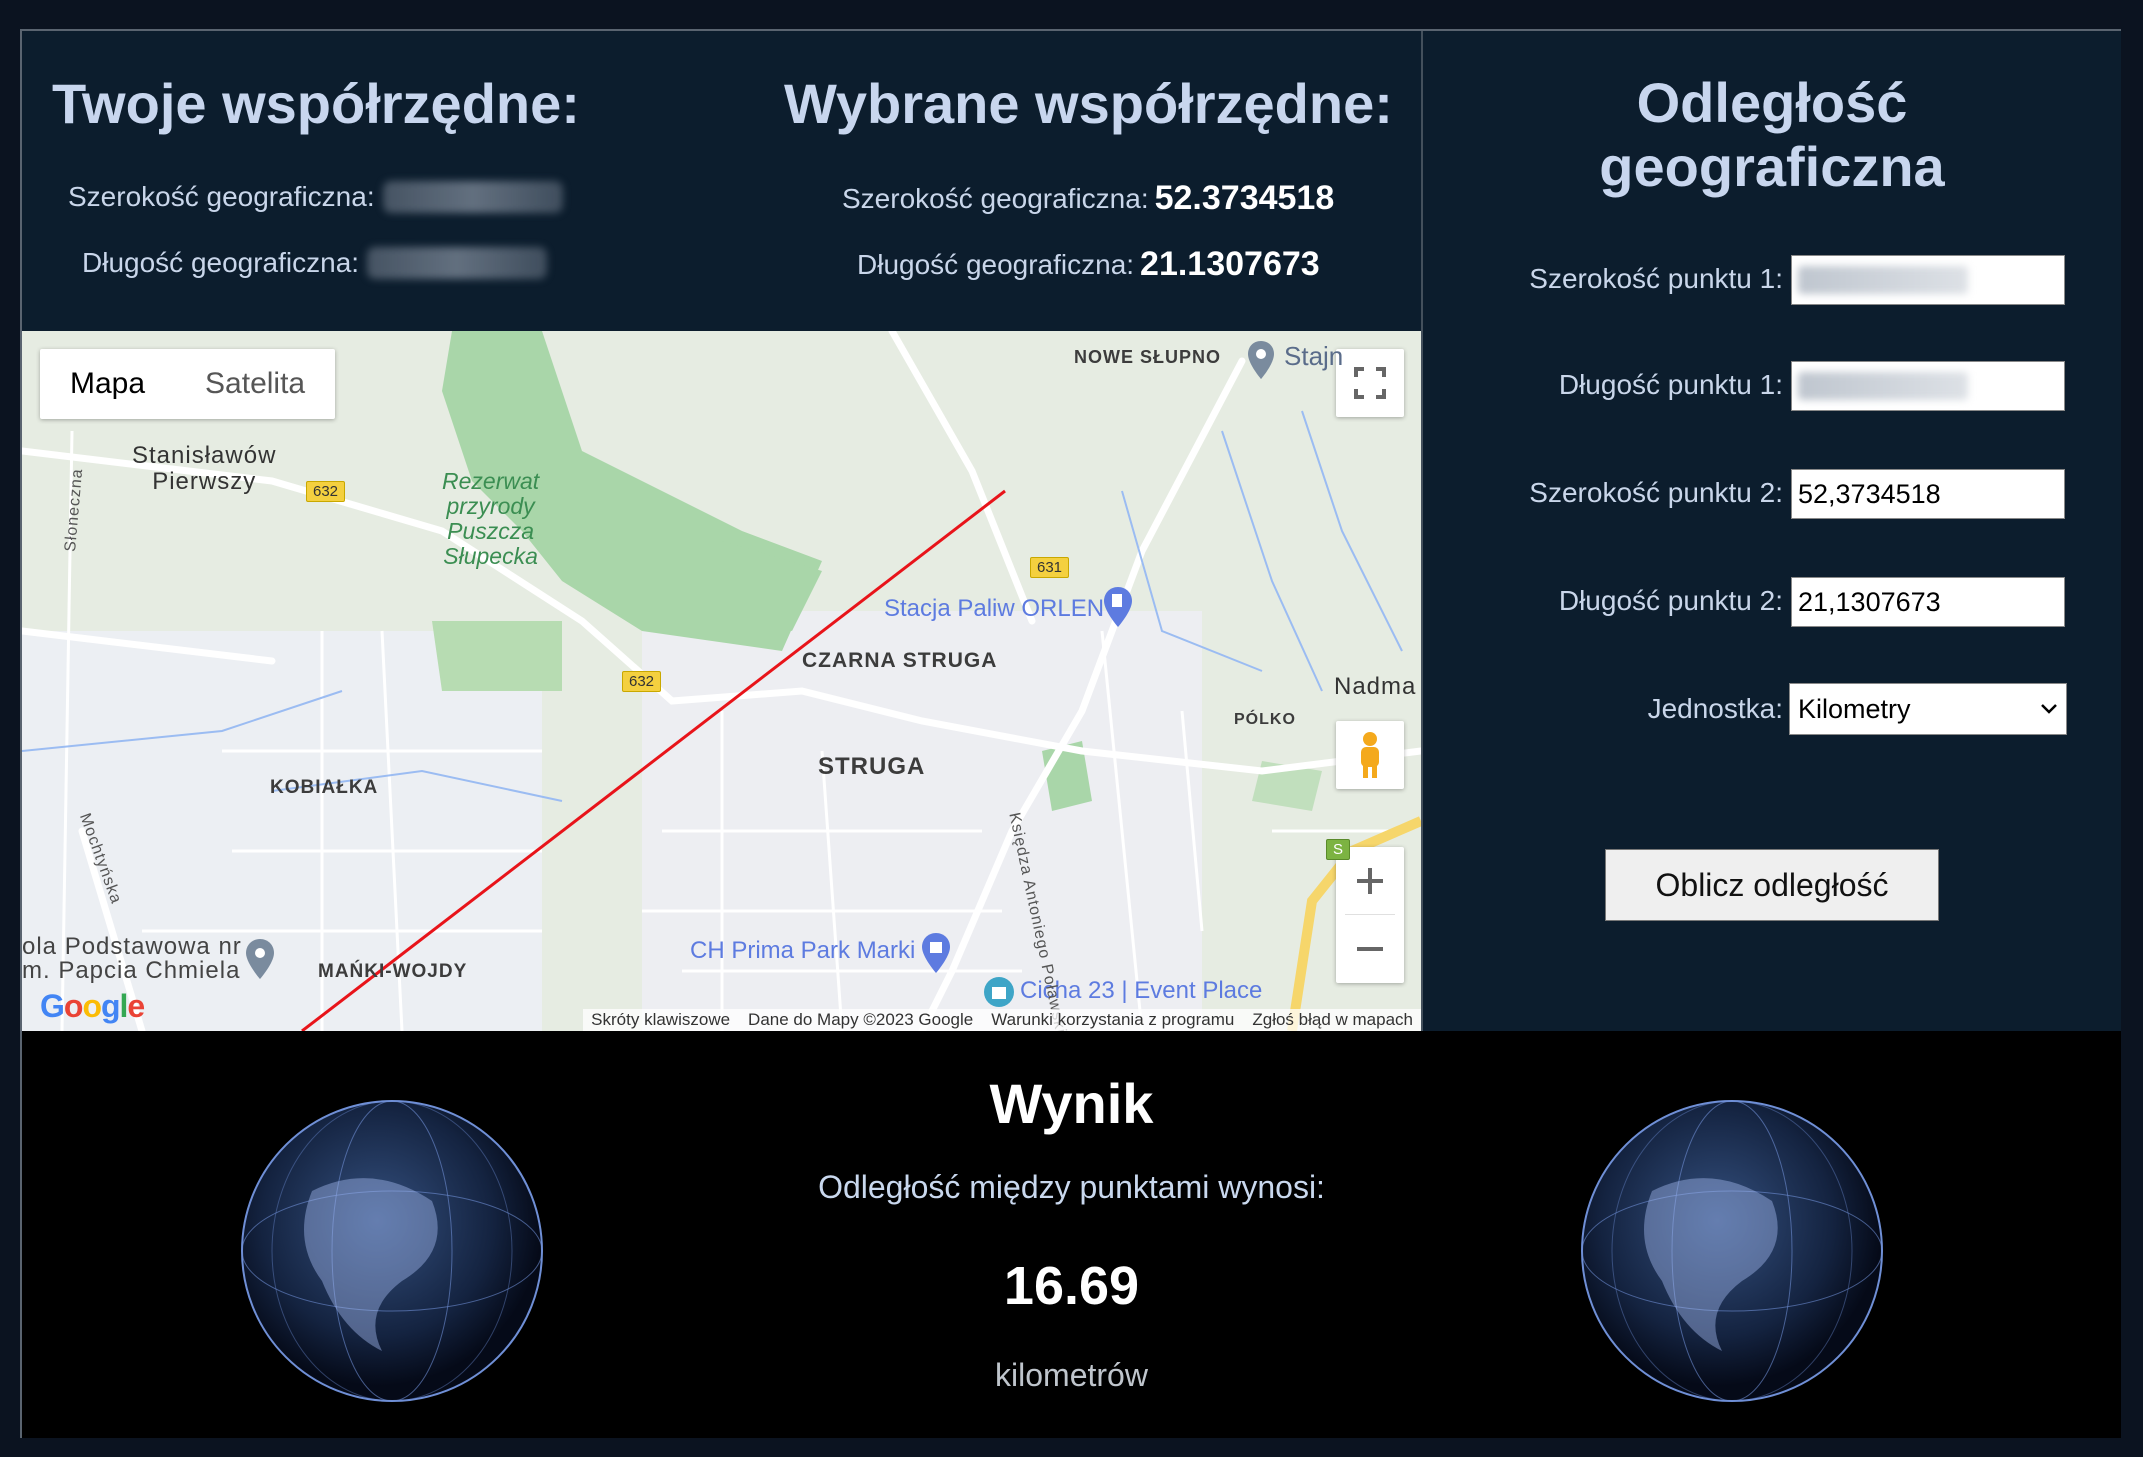 The image size is (2143, 1457). Describe the element at coordinates (132, 958) in the screenshot. I see `label-szkola: ola Podstawowa nr m. Papcia Chmiela` at that location.